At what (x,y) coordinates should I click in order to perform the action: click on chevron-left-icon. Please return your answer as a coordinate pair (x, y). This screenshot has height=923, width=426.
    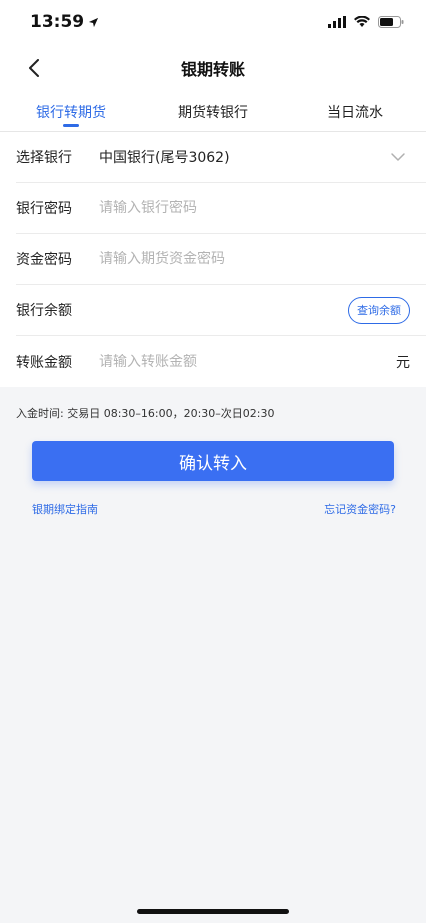
    Looking at the image, I should click on (34, 68).